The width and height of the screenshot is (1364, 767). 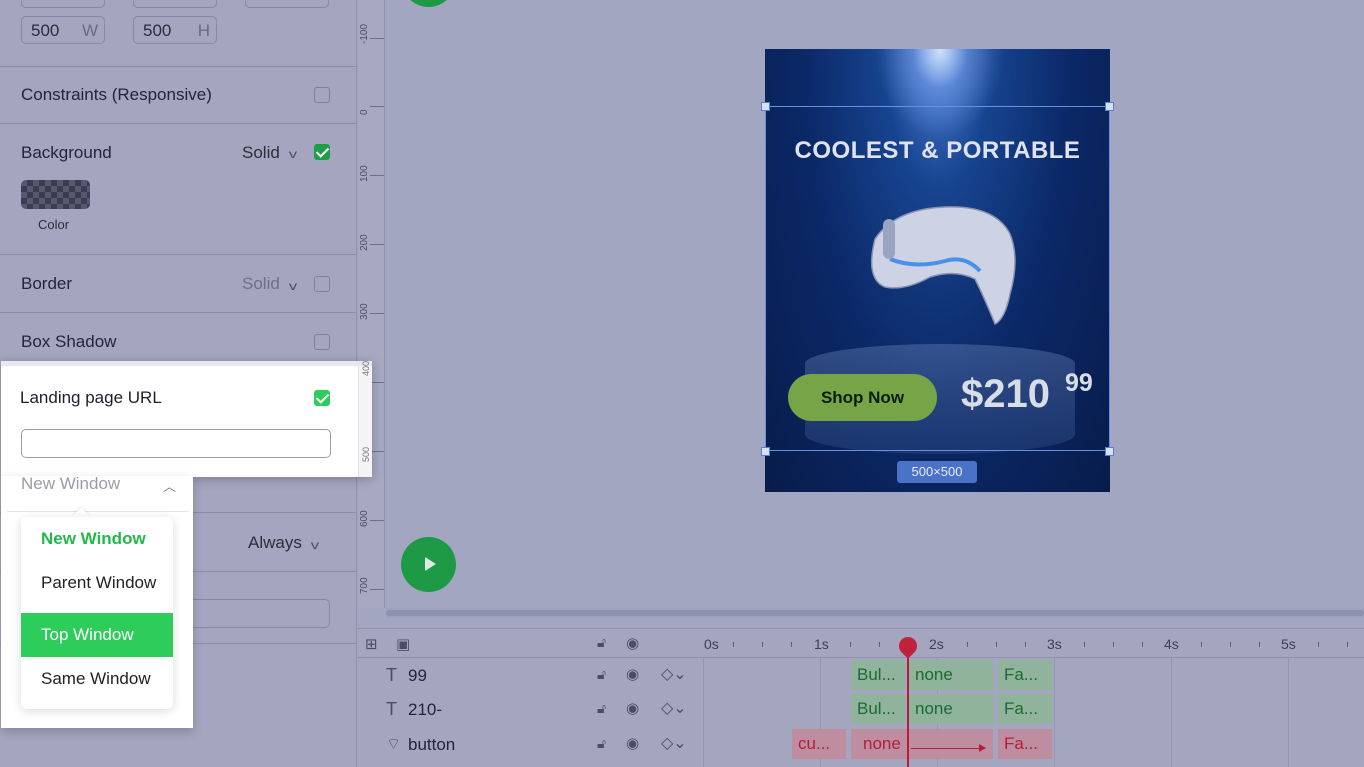 What do you see at coordinates (1054, 644) in the screenshot?
I see `timeline-second-label: 3s` at bounding box center [1054, 644].